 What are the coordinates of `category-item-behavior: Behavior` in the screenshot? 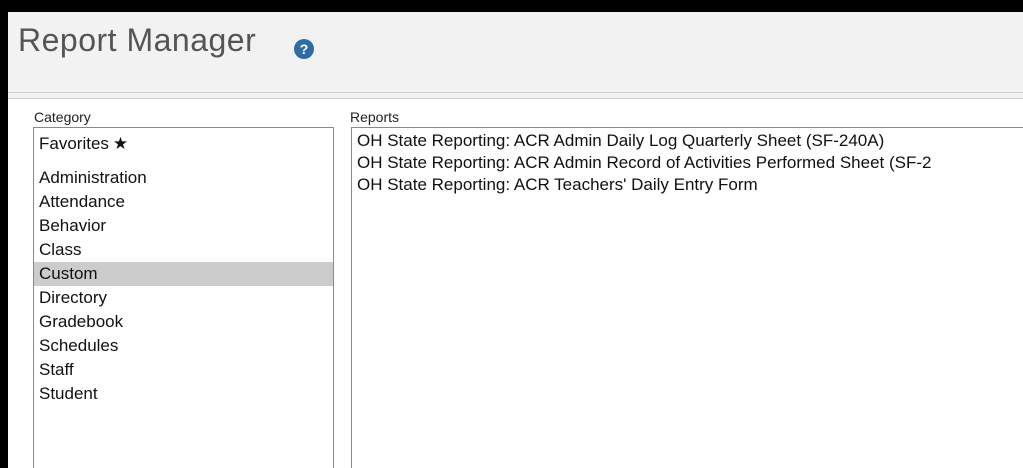 It's located at (183, 226).